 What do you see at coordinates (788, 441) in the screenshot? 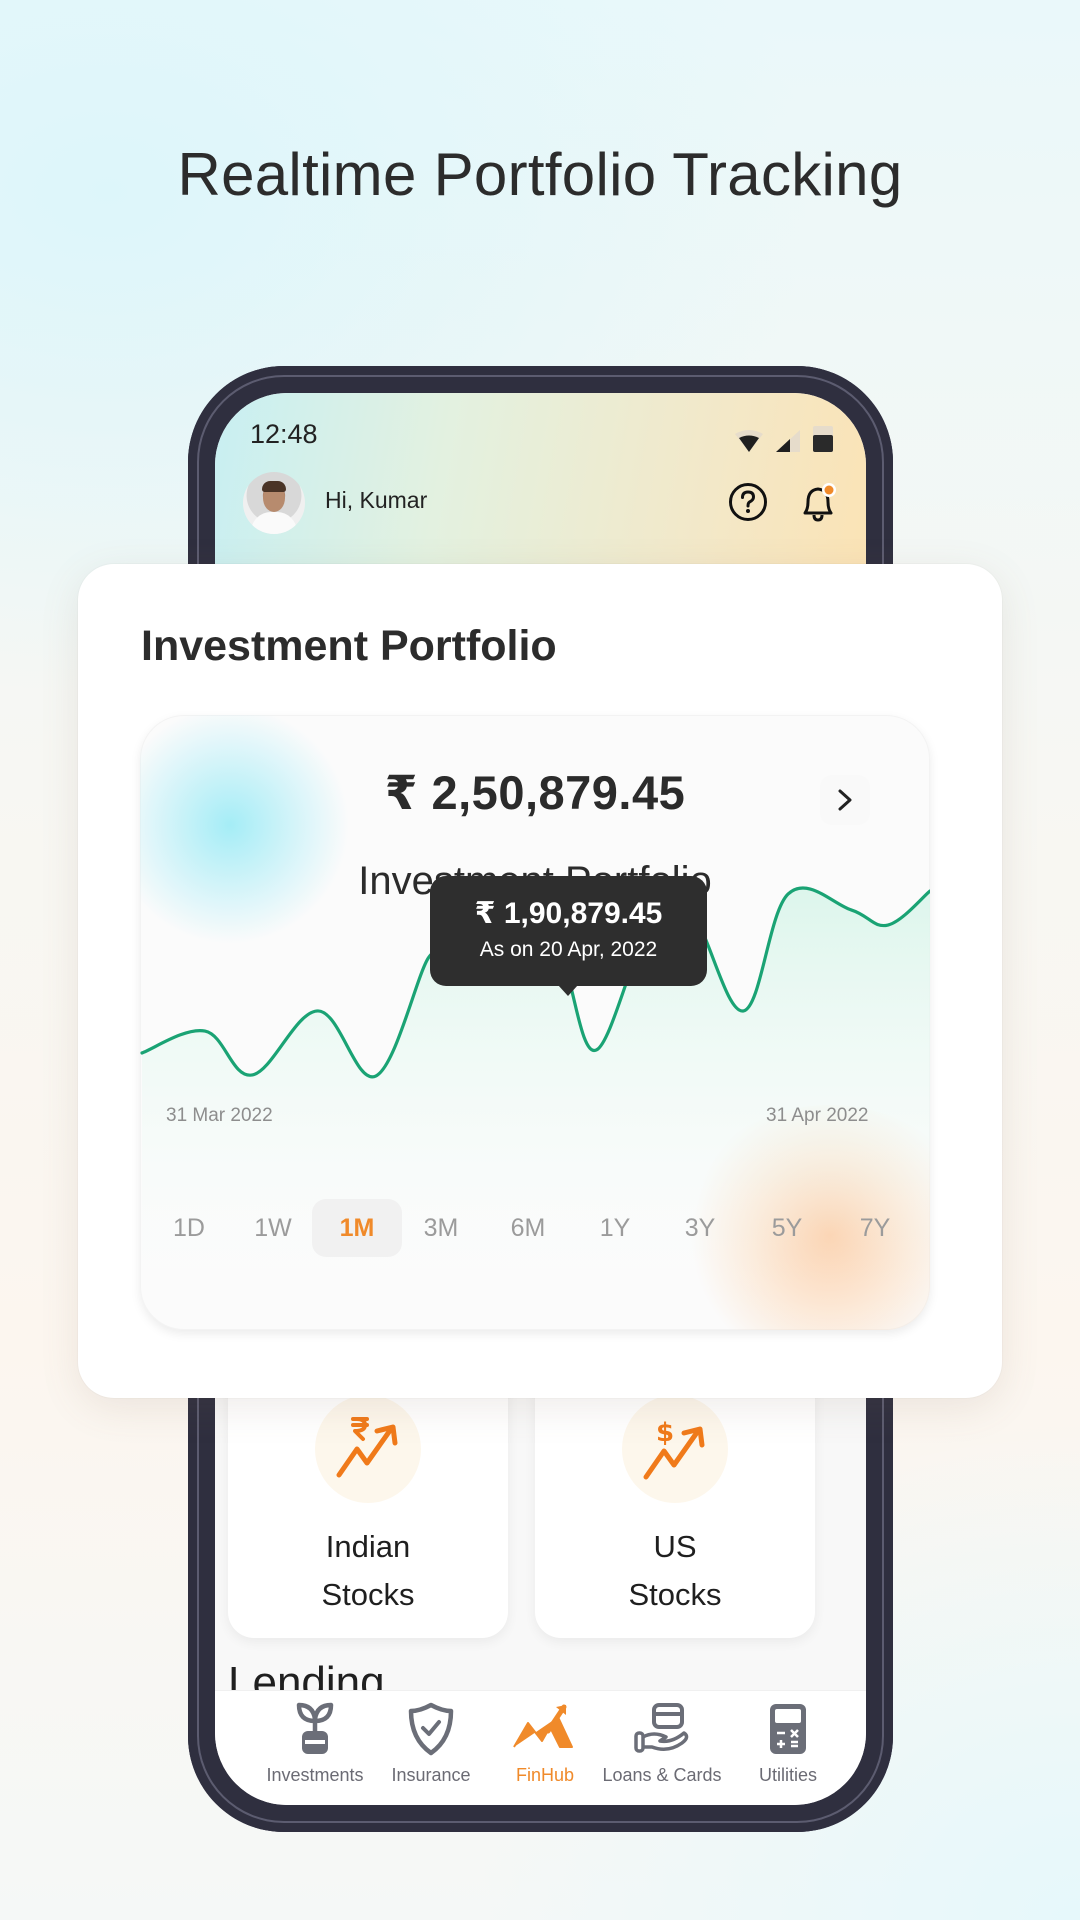
I see `signal-icon` at bounding box center [788, 441].